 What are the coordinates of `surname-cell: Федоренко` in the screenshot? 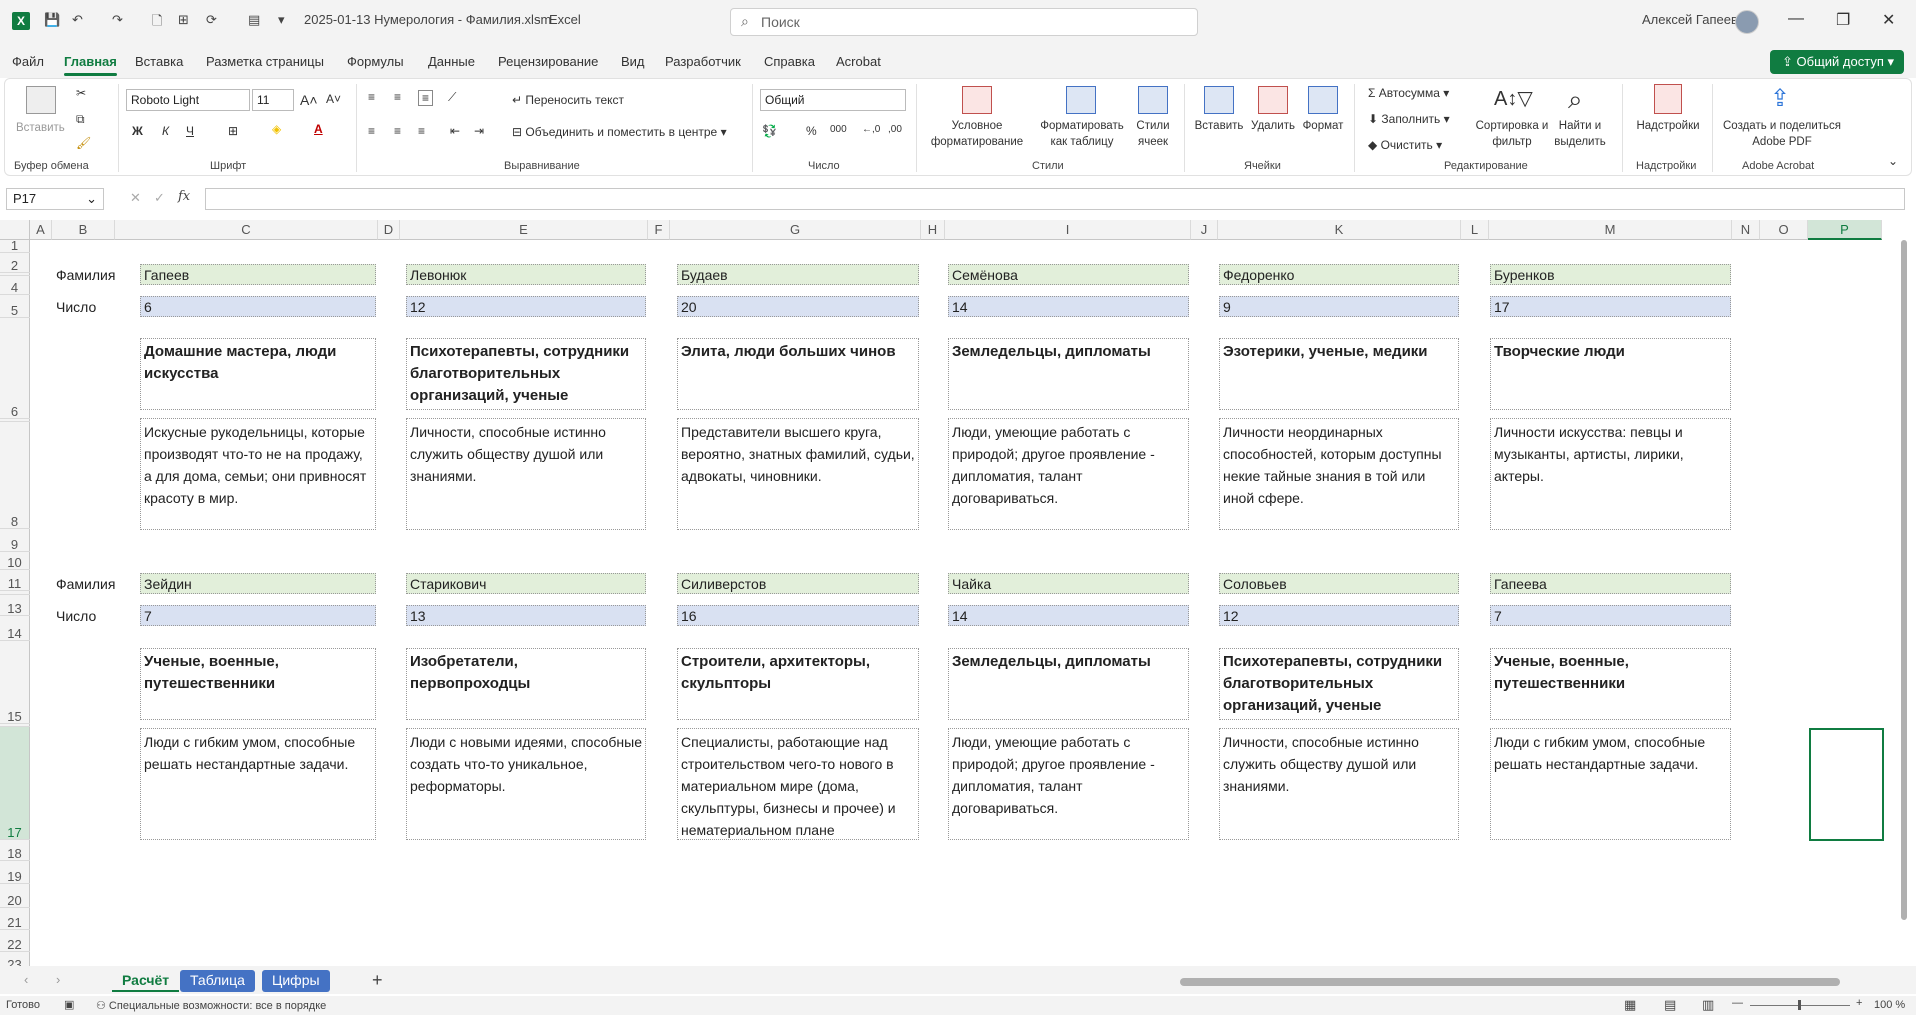 It's located at (1339, 274).